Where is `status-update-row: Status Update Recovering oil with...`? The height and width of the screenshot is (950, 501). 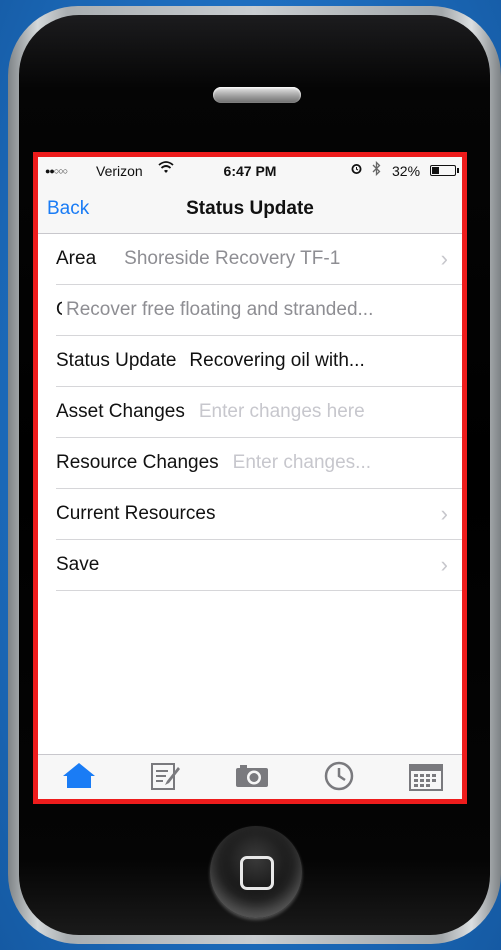 status-update-row: Status Update Recovering oil with... is located at coordinates (259, 361).